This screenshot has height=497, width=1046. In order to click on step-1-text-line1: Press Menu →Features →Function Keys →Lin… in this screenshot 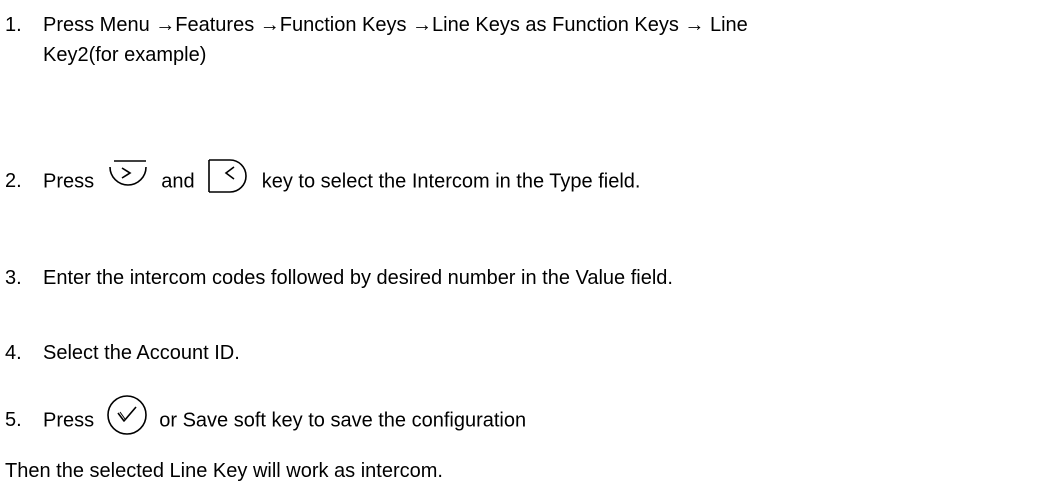, I will do `click(395, 25)`.